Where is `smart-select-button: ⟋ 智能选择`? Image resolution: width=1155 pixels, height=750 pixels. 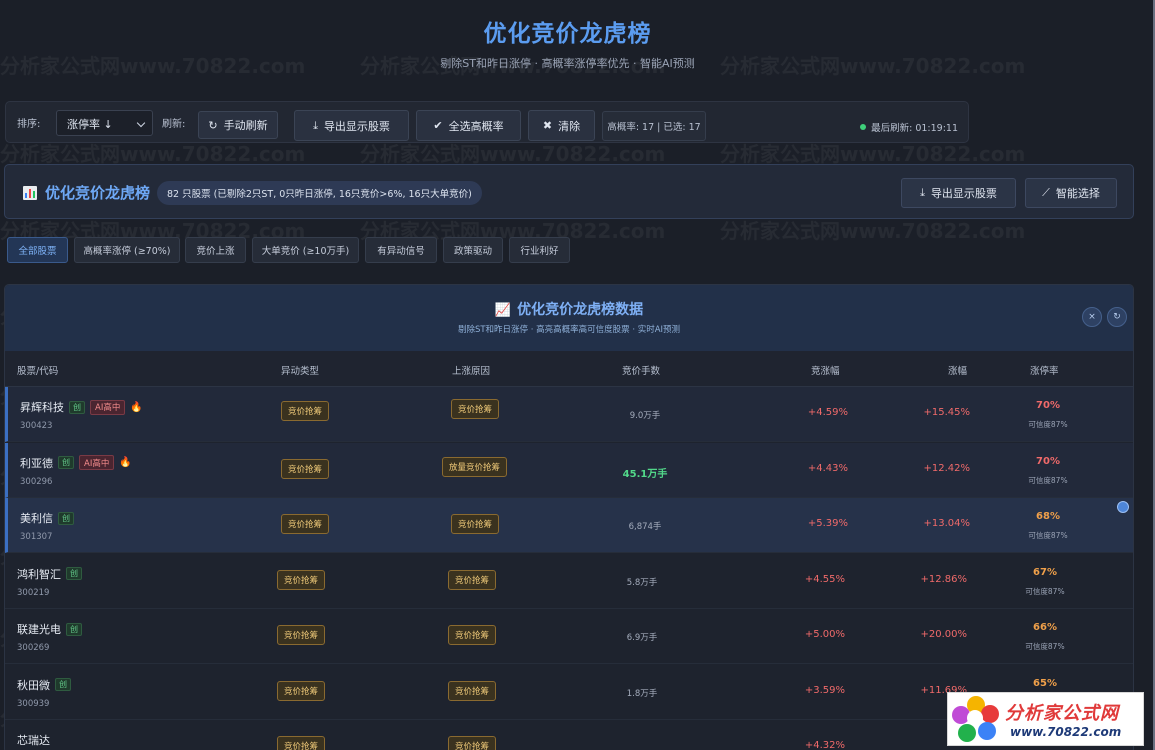 smart-select-button: ⟋ 智能选择 is located at coordinates (1071, 193).